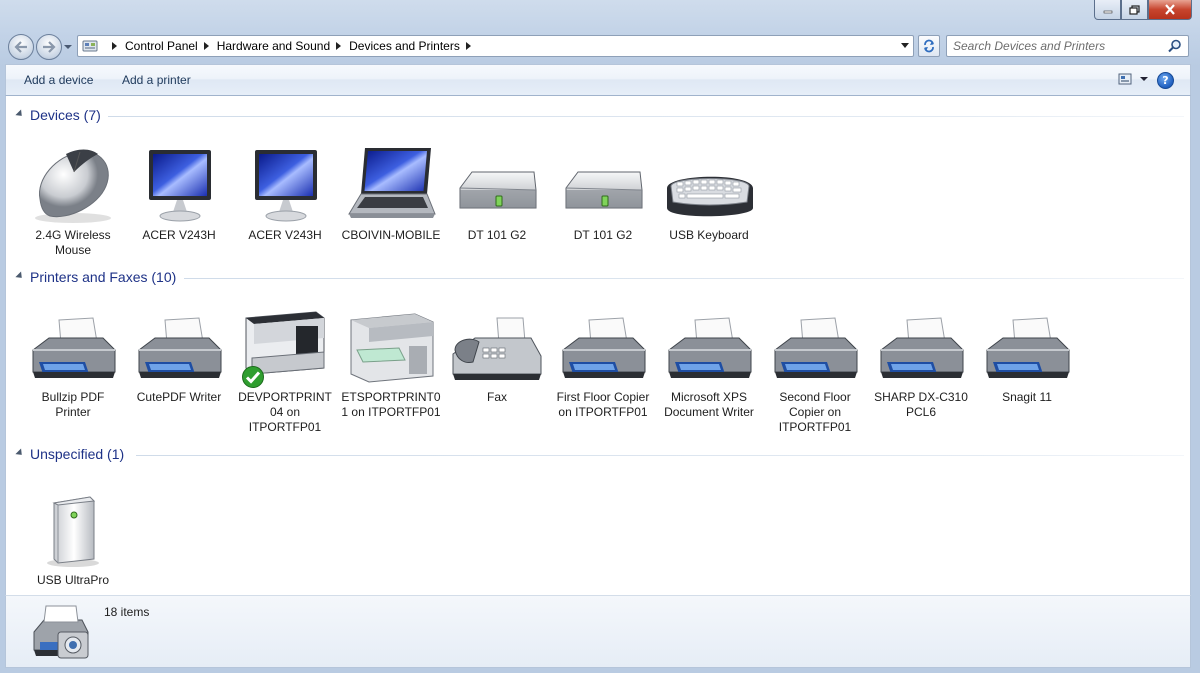 The image size is (1200, 673). I want to click on printer-item: ETSPORTPRINT01 on ITPORTFP01, so click(391, 360).